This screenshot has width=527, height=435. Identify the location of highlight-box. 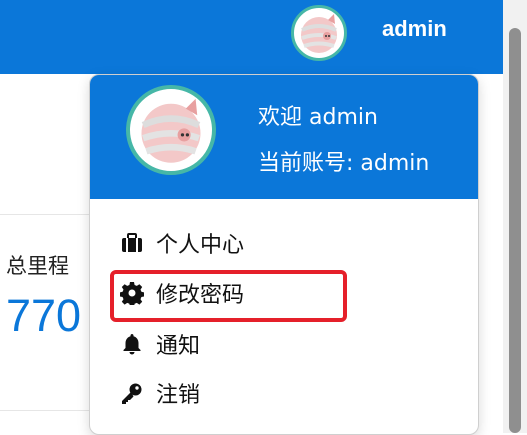
(228, 296).